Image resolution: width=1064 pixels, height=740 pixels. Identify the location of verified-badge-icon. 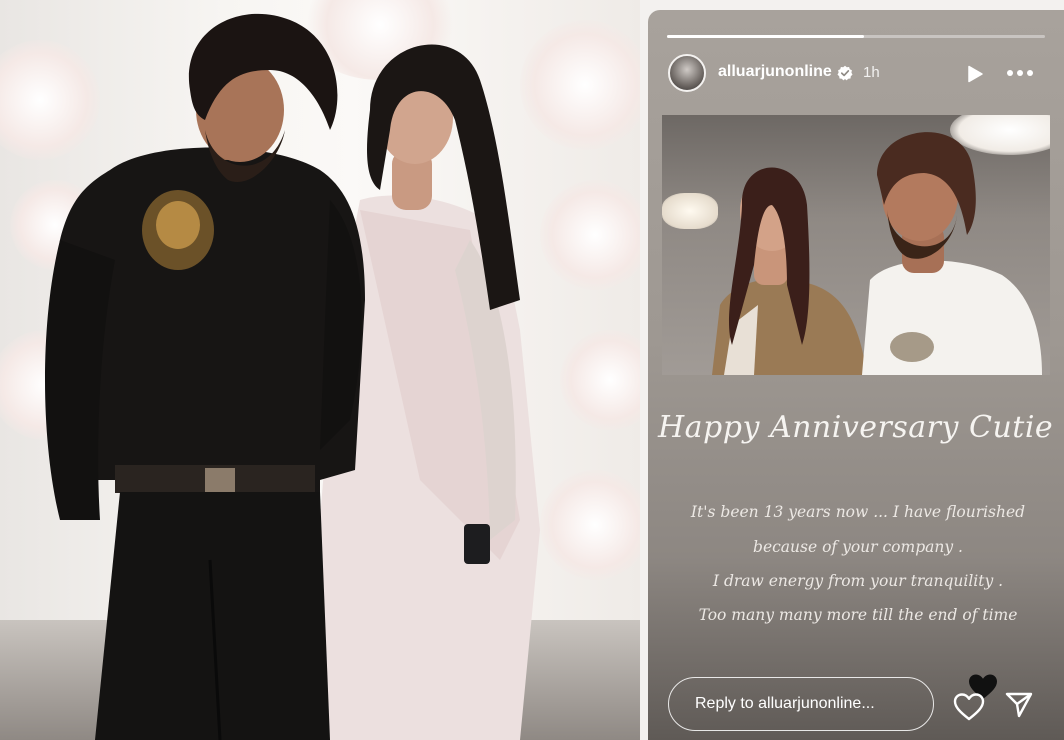
(845, 73).